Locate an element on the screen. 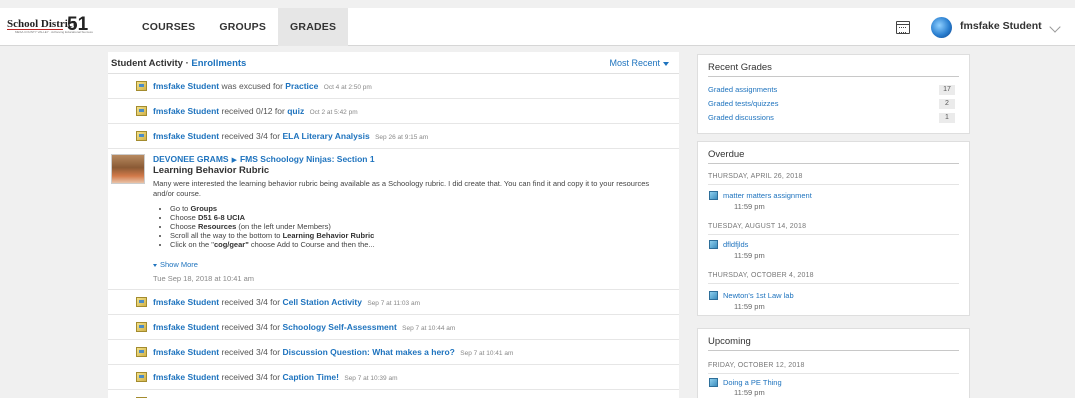 This screenshot has width=1075, height=398. assignment-link: Cell Station Activity is located at coordinates (322, 302).